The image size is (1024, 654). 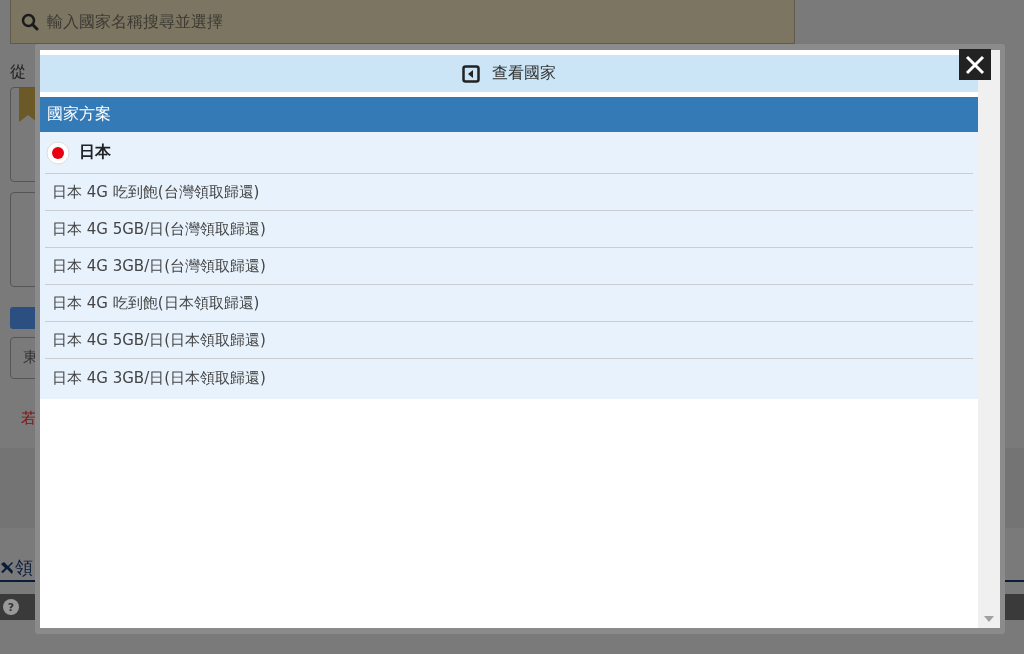 What do you see at coordinates (509, 340) in the screenshot?
I see `plan-item: 日本 4G 5GB/日(日本領取歸還)` at bounding box center [509, 340].